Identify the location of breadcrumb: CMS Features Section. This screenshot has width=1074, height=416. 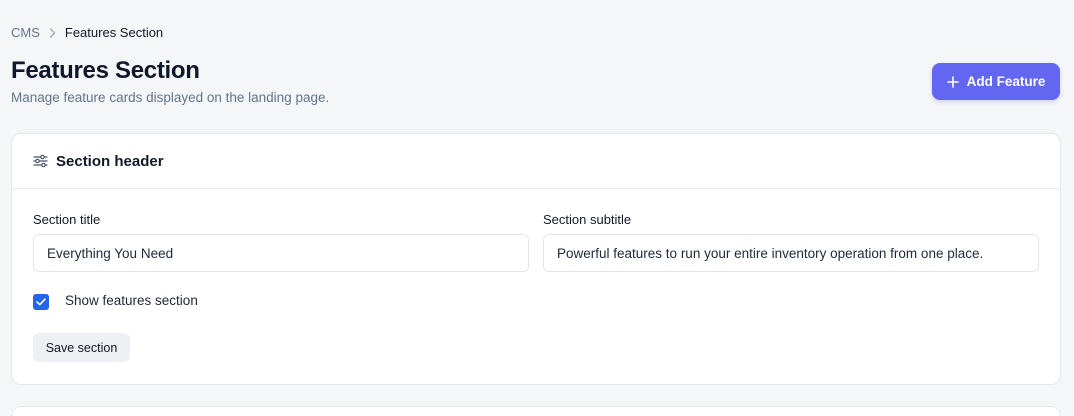
(87, 32).